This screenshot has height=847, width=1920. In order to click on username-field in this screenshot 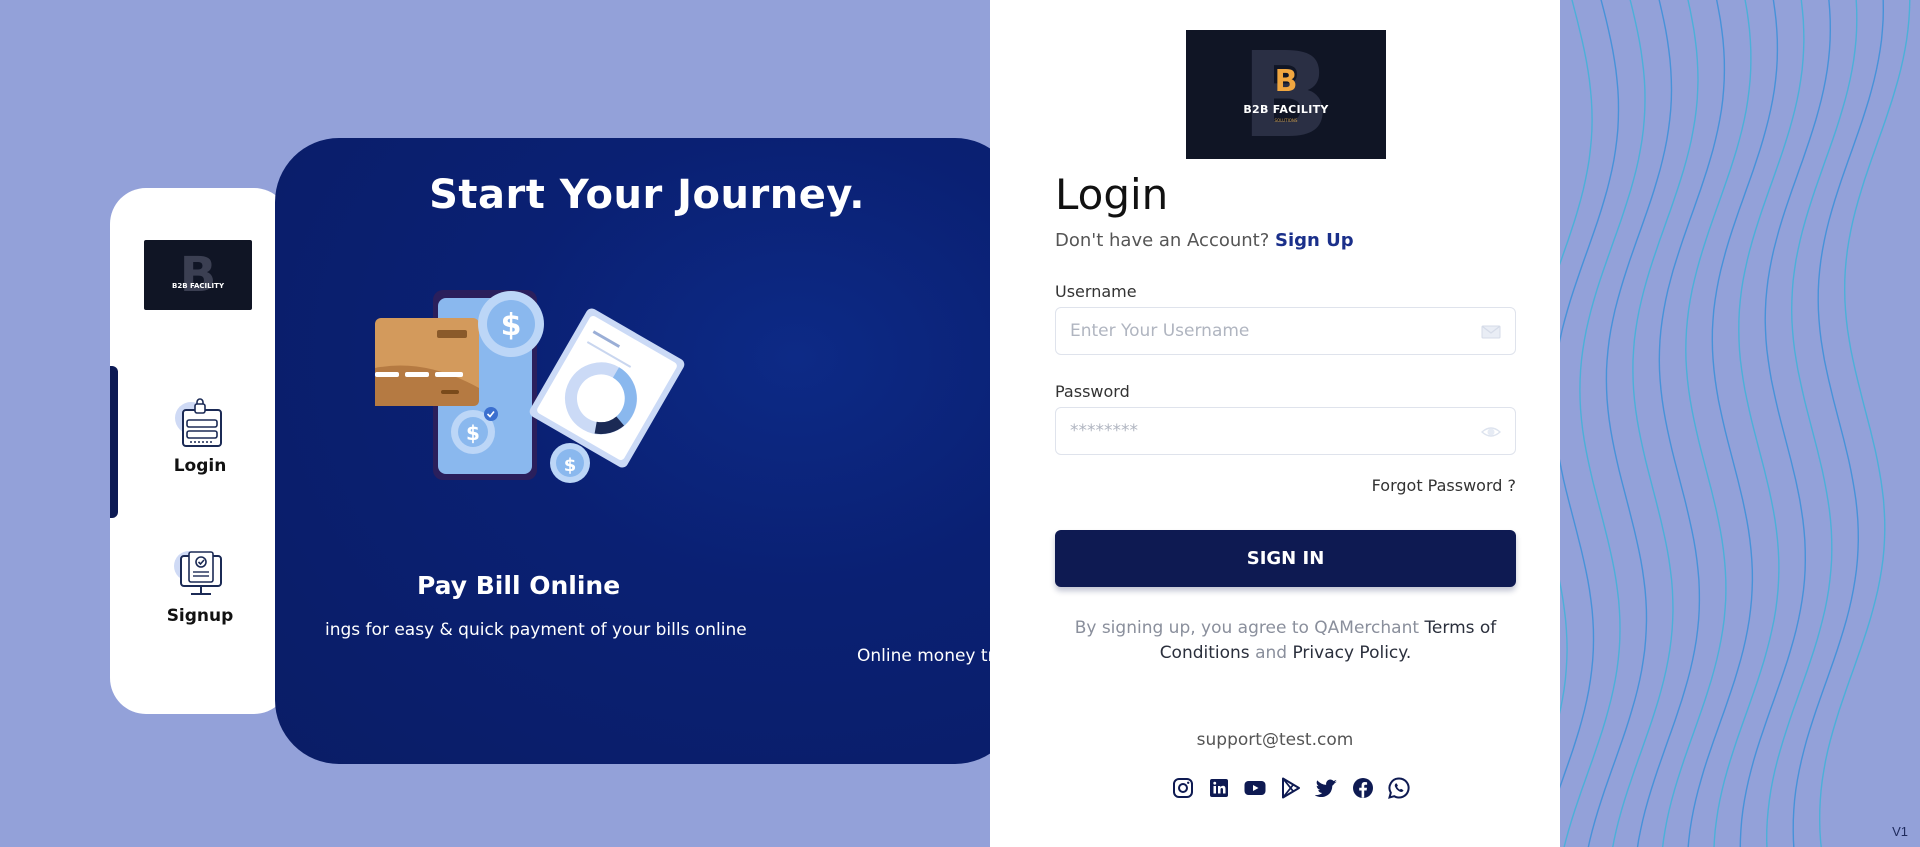, I will do `click(1285, 331)`.